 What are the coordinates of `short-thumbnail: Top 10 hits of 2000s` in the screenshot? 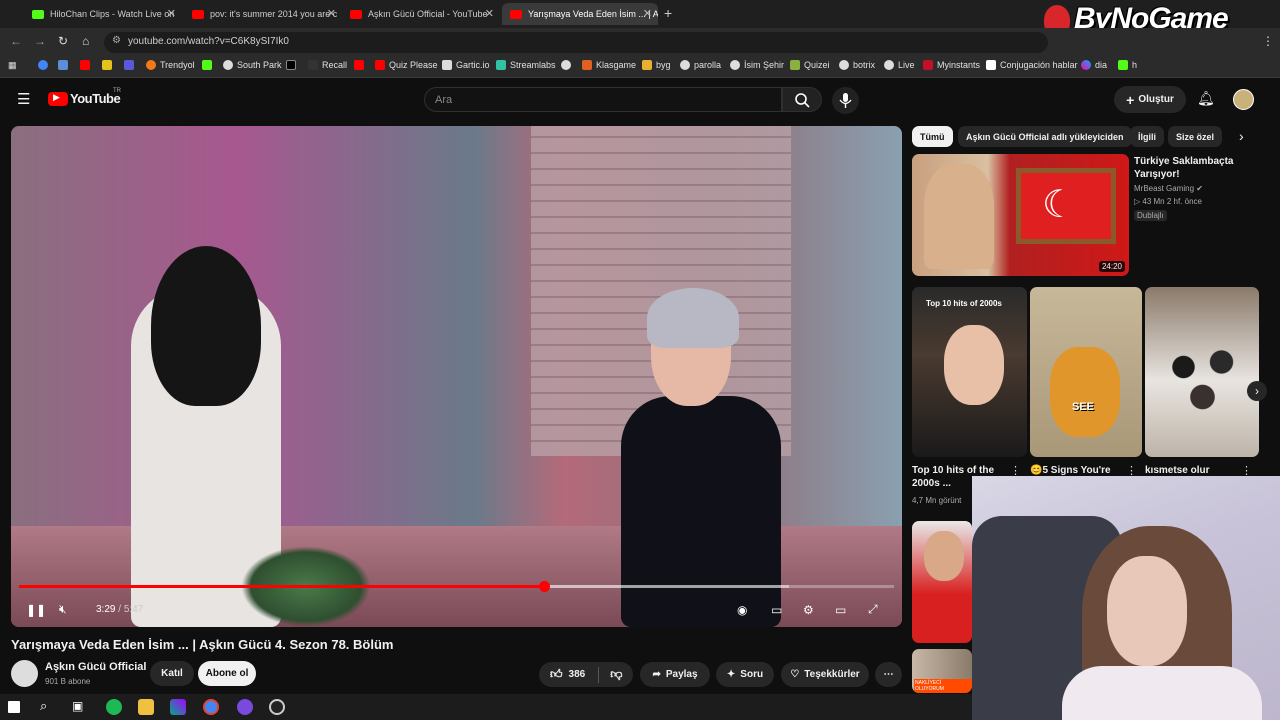 It's located at (969, 372).